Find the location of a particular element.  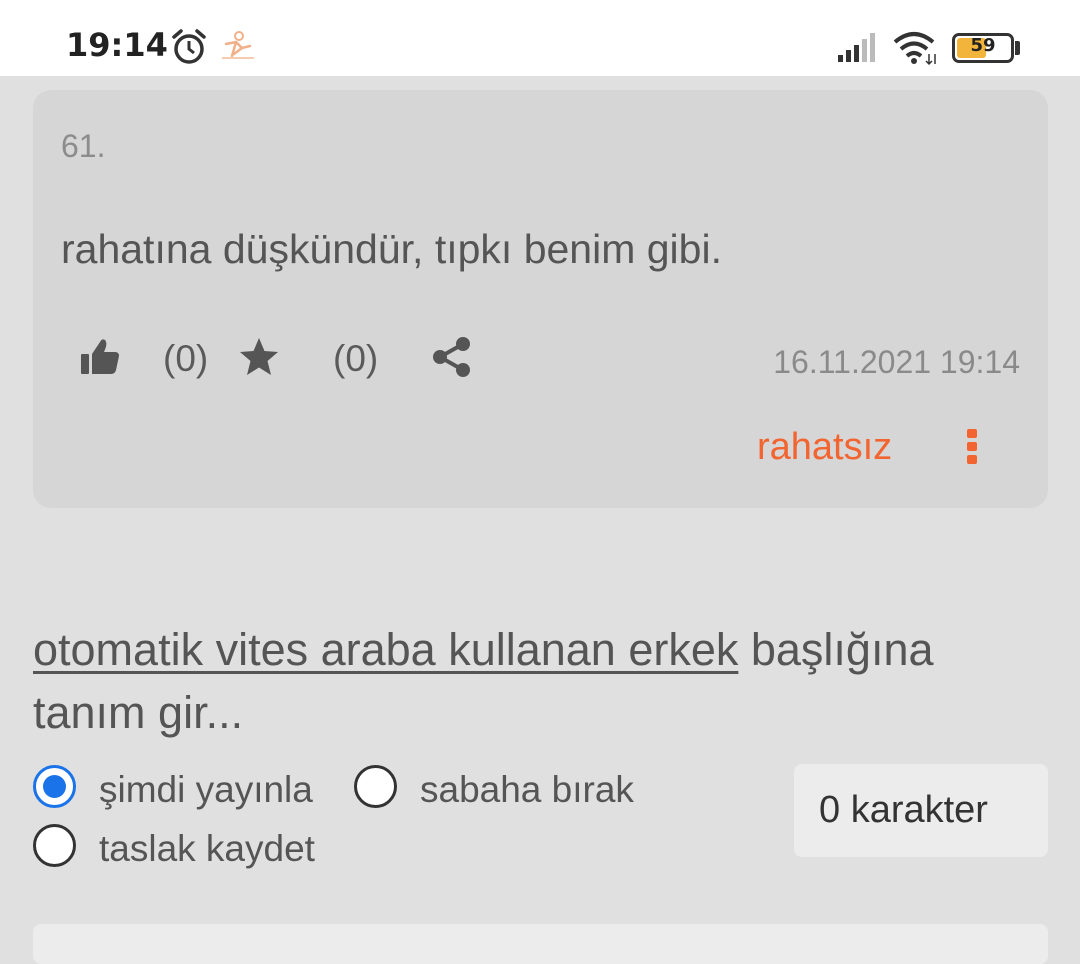

share-icon is located at coordinates (452, 357).